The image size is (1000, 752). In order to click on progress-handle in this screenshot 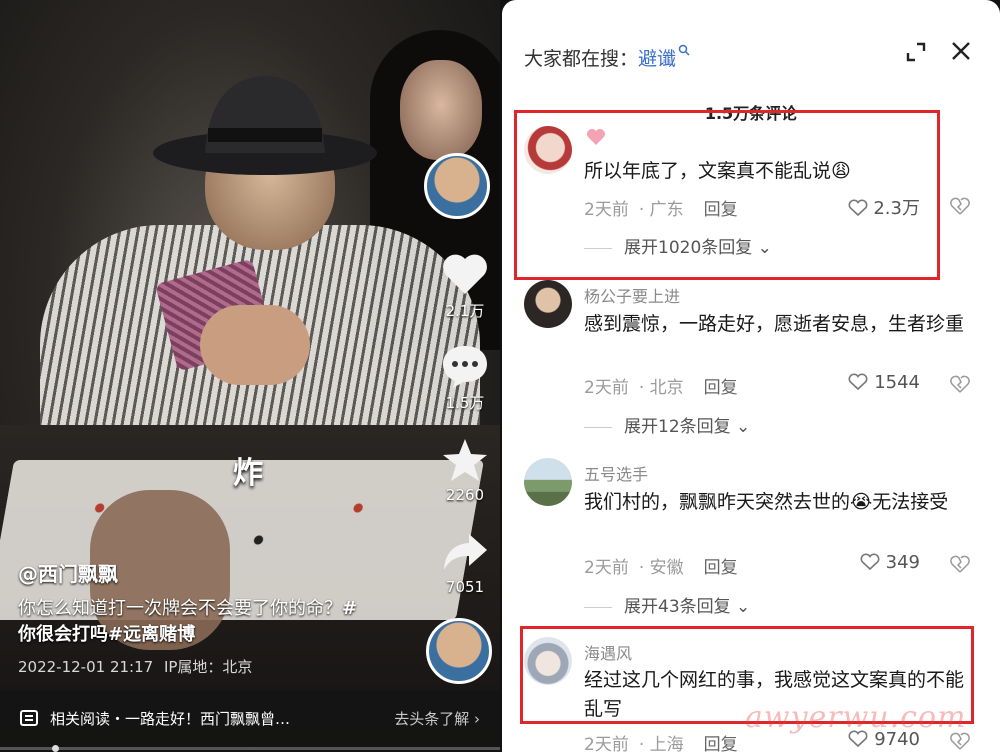, I will do `click(55, 748)`.